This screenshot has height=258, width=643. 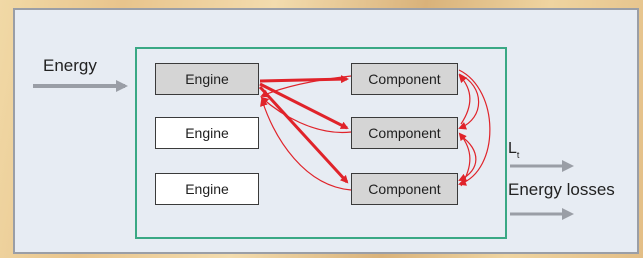 I want to click on component-box-2: Component, so click(x=404, y=133).